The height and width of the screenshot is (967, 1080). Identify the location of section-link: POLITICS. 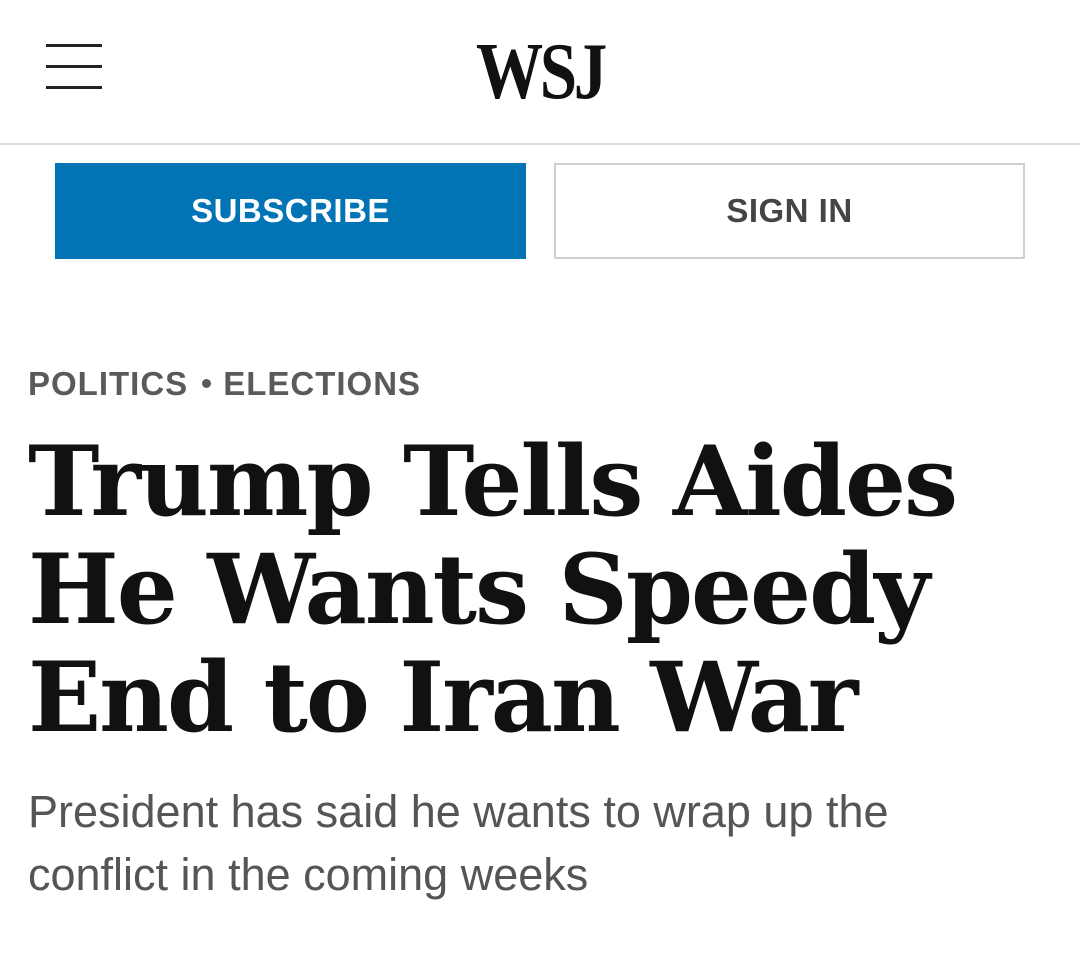
(108, 383).